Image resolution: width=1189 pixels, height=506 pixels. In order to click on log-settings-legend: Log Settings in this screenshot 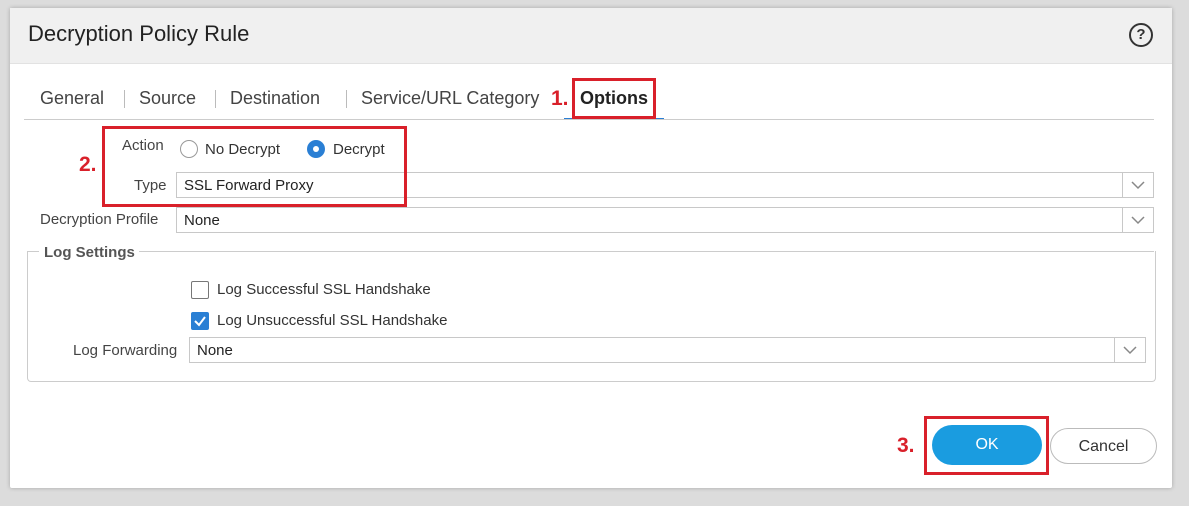, I will do `click(89, 252)`.